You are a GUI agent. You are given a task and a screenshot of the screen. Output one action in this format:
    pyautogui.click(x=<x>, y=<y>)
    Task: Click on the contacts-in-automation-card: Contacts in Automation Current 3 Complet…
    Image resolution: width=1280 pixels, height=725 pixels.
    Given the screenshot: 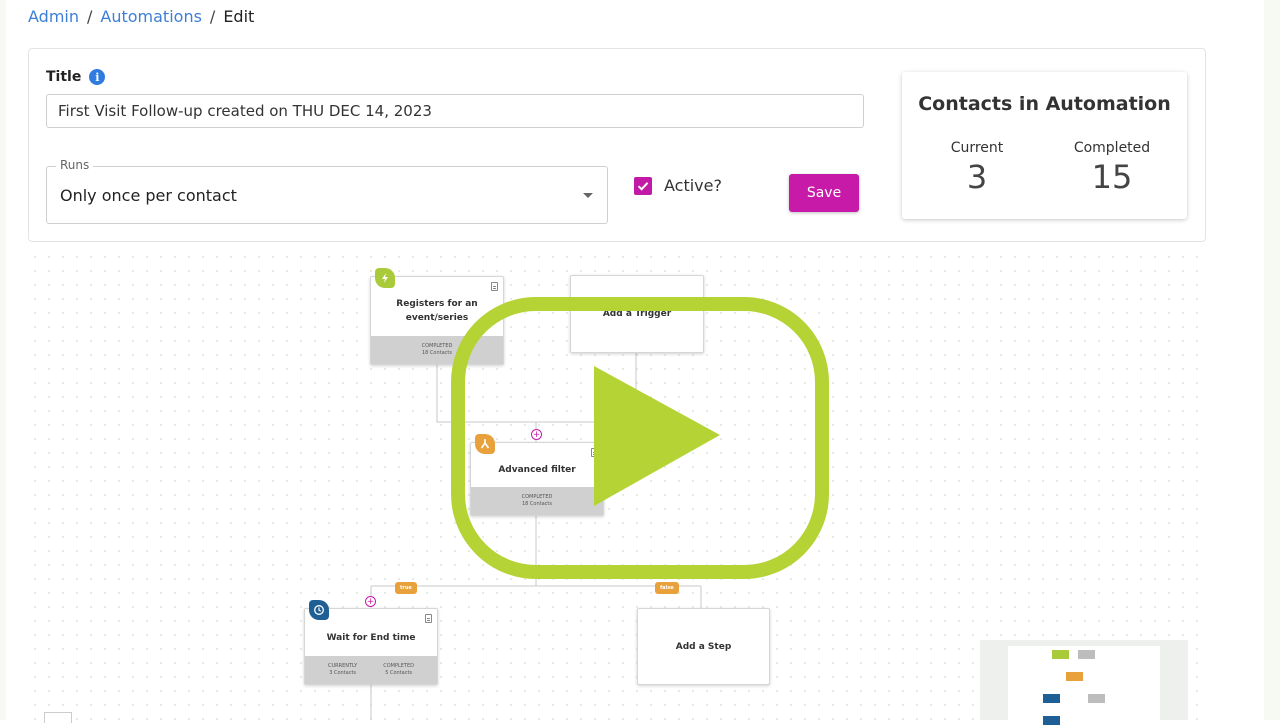 What is the action you would take?
    pyautogui.click(x=1044, y=145)
    